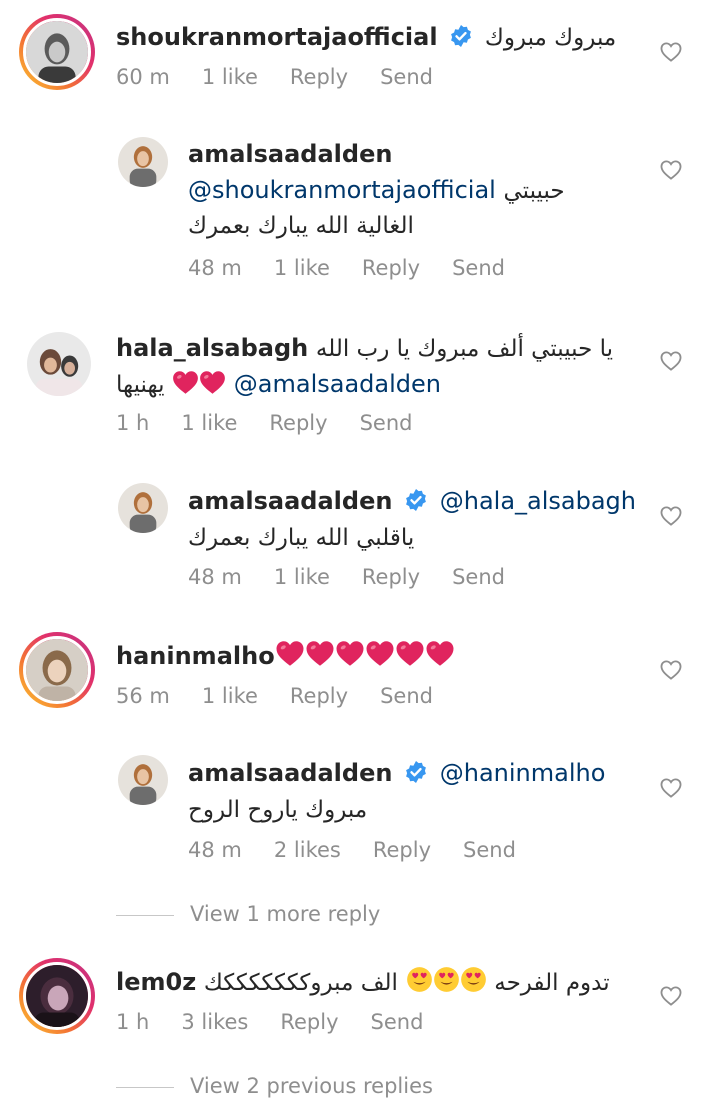 This screenshot has height=1114, width=720. I want to click on view-previous-replies-label: View 2 previous replies, so click(311, 1086).